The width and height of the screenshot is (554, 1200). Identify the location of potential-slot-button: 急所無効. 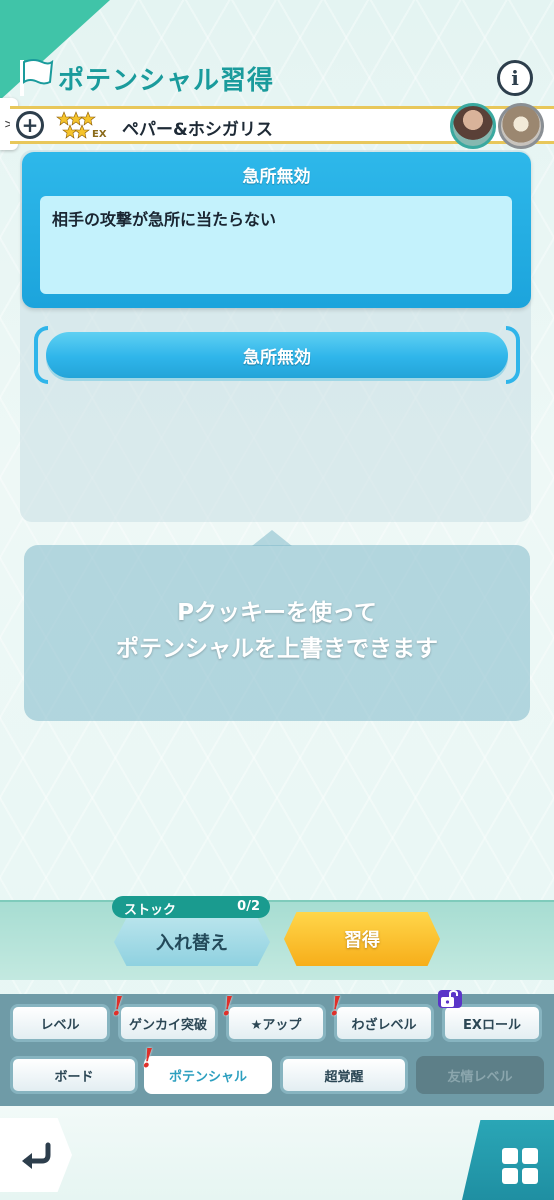
(277, 355).